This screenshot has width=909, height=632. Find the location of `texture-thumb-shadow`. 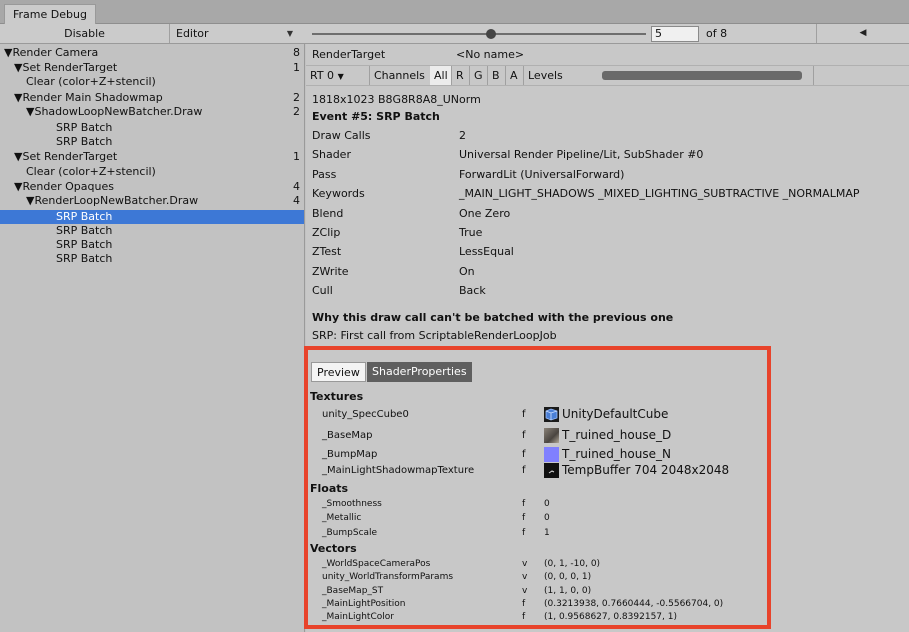

texture-thumb-shadow is located at coordinates (551, 470).